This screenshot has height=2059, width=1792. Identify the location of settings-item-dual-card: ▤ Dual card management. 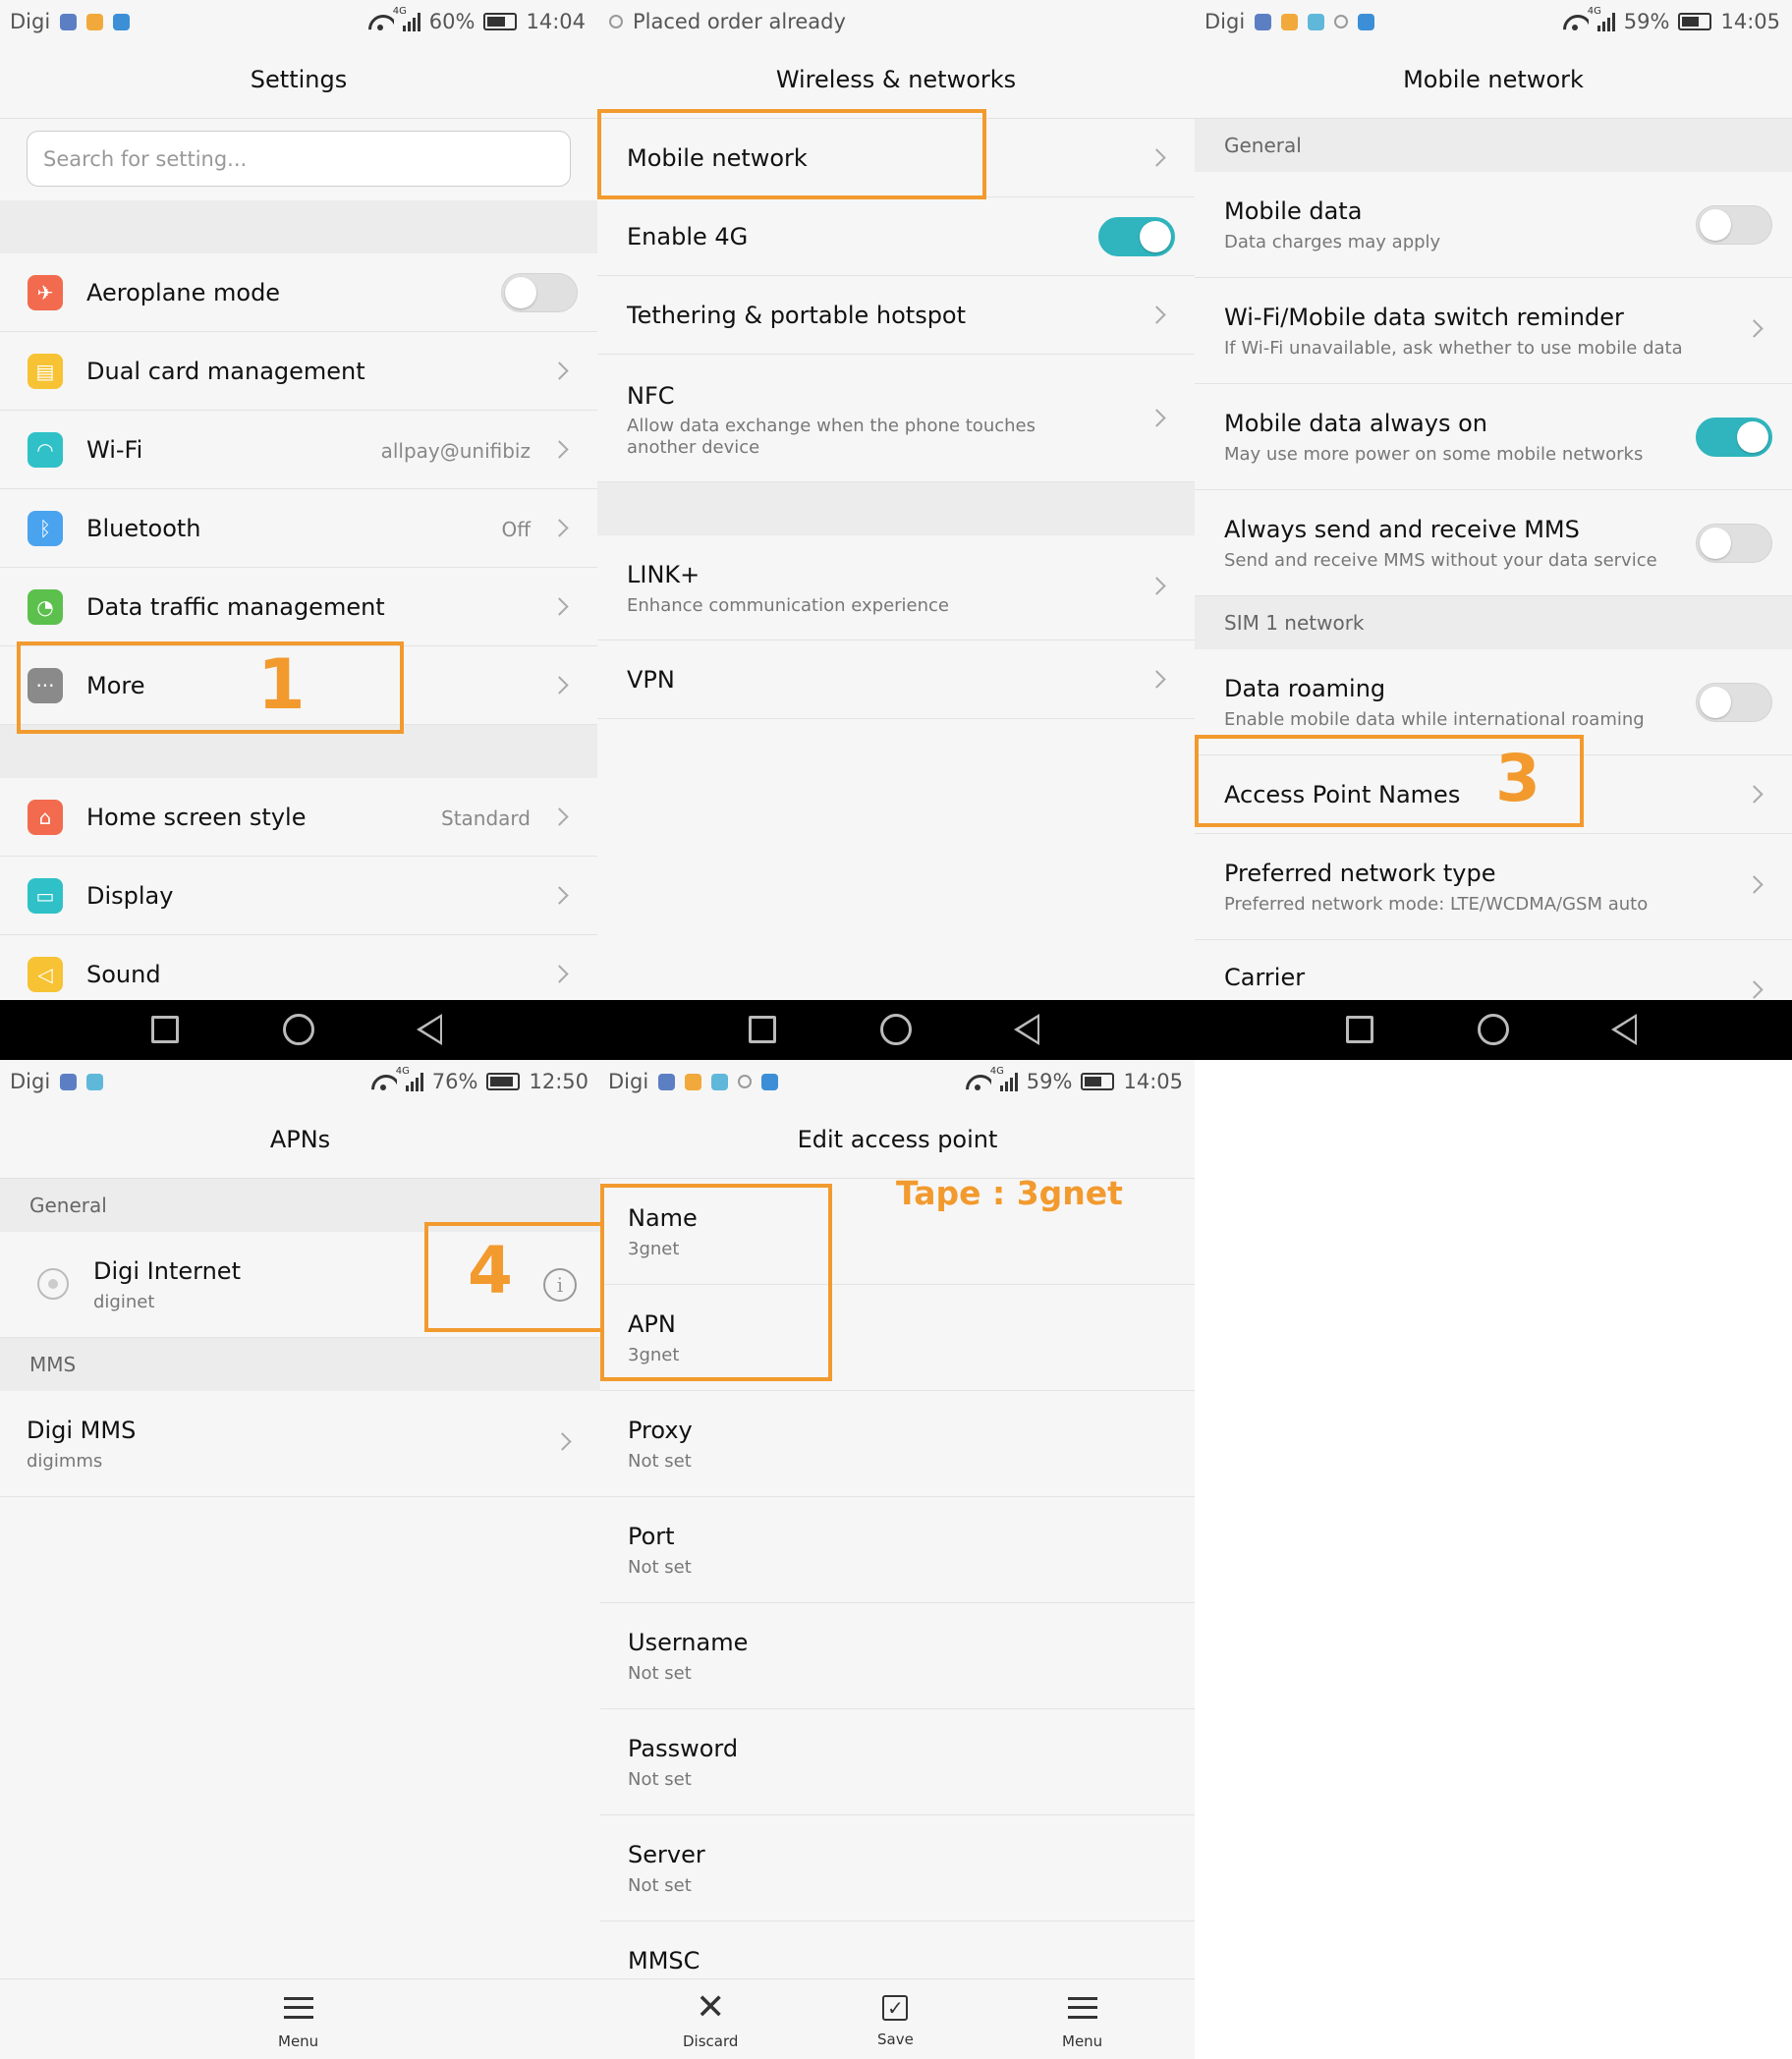
(298, 371).